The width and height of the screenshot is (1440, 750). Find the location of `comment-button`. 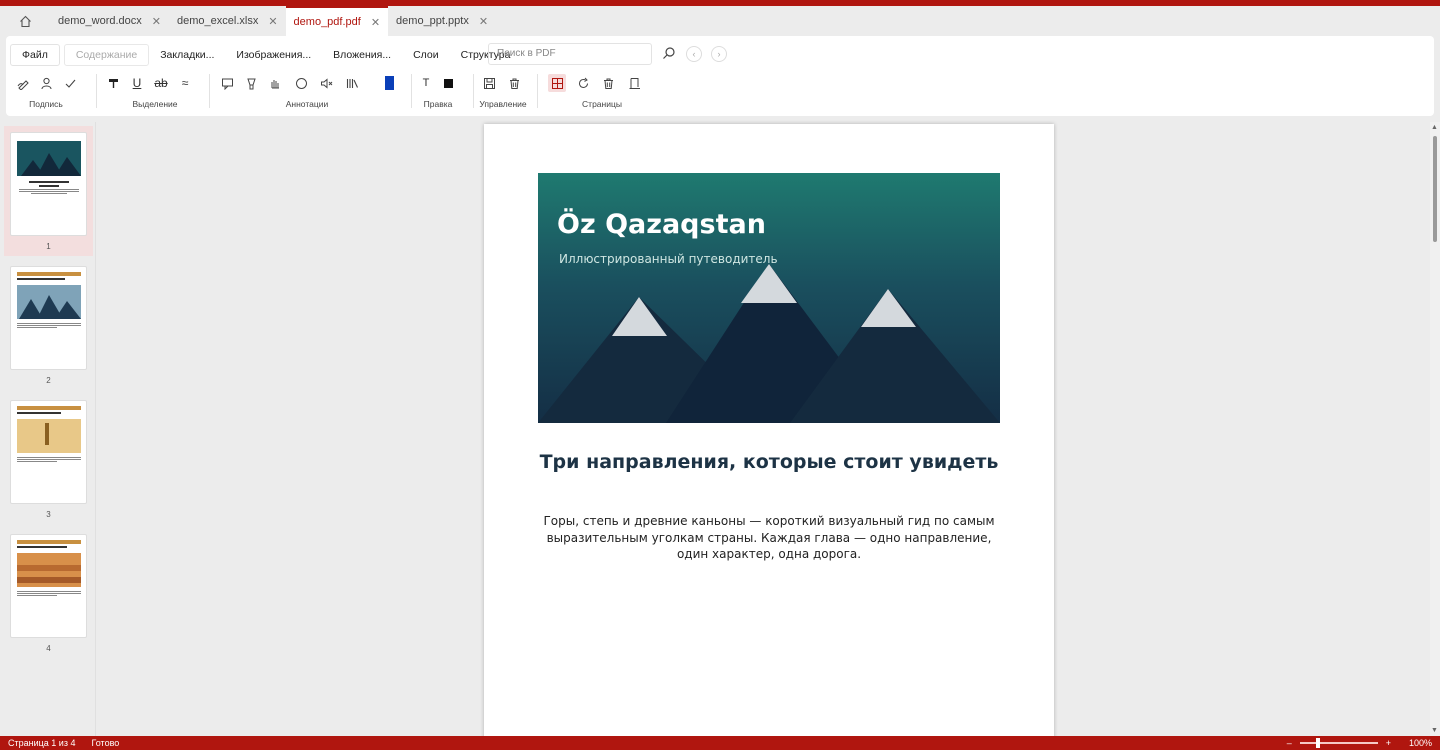

comment-button is located at coordinates (227, 83).